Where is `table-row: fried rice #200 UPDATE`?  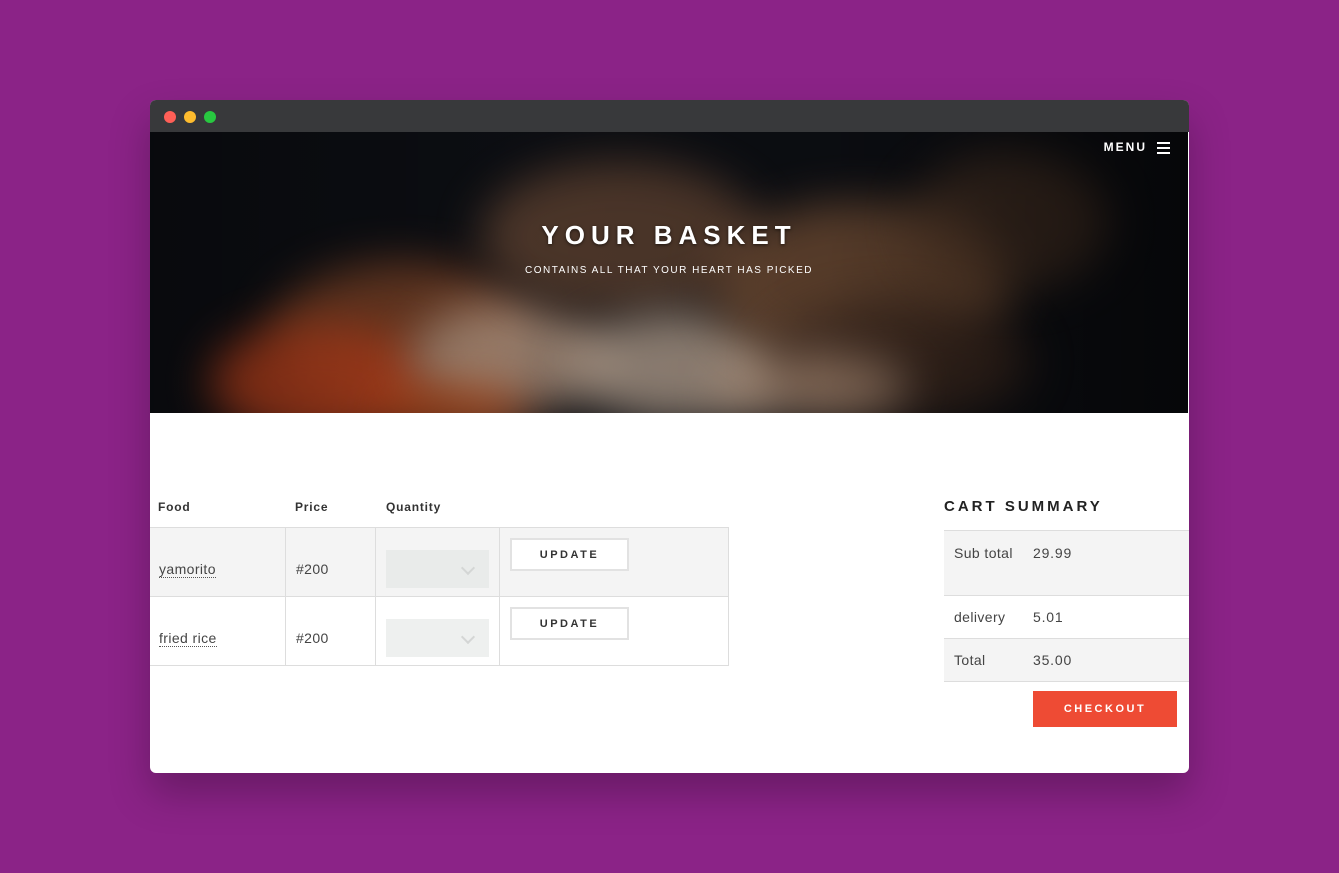 table-row: fried rice #200 UPDATE is located at coordinates (439, 631).